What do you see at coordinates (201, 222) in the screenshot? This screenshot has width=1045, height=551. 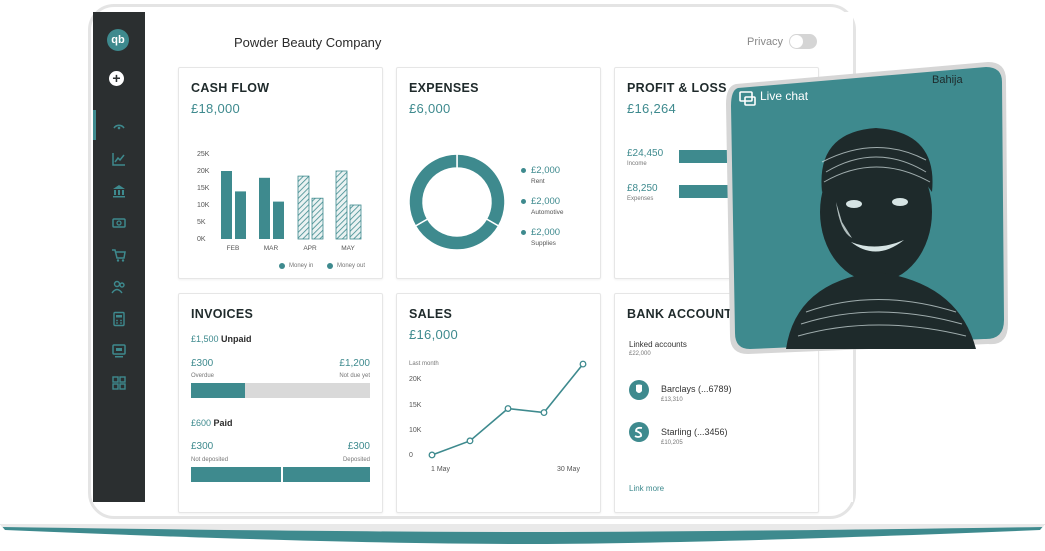 I see `y-tick-label: 5K` at bounding box center [201, 222].